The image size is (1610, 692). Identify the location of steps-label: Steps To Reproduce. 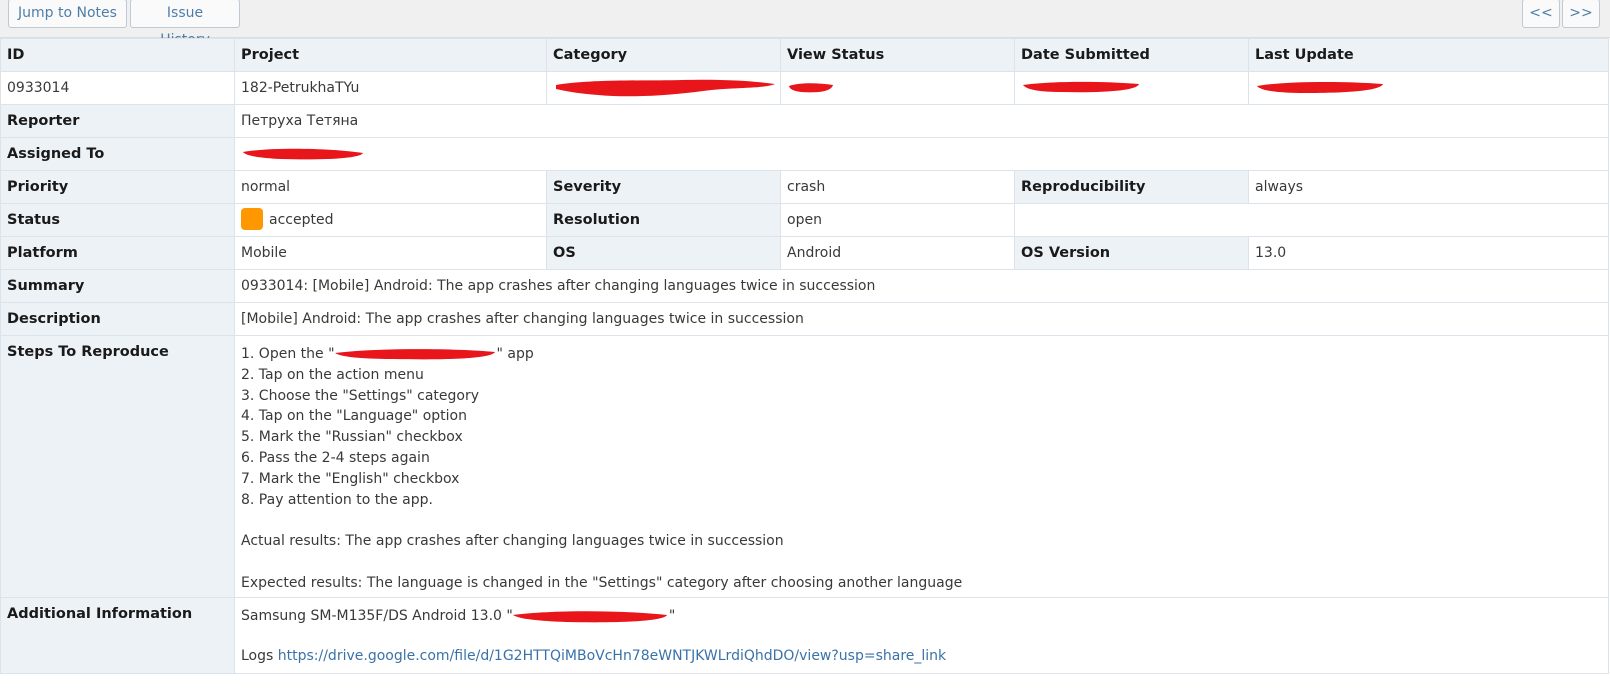
(117, 466).